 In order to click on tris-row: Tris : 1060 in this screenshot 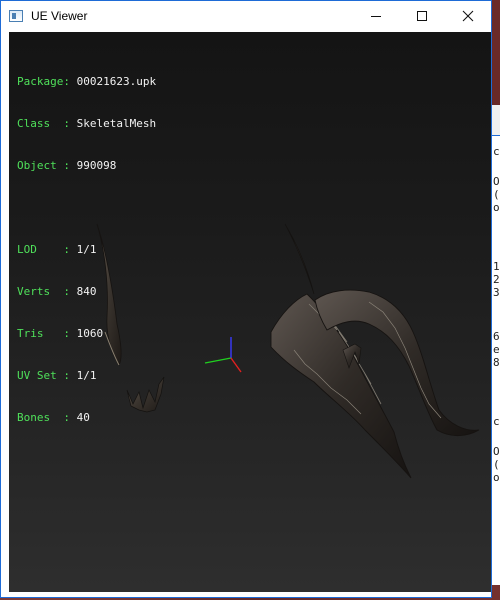, I will do `click(86, 334)`.